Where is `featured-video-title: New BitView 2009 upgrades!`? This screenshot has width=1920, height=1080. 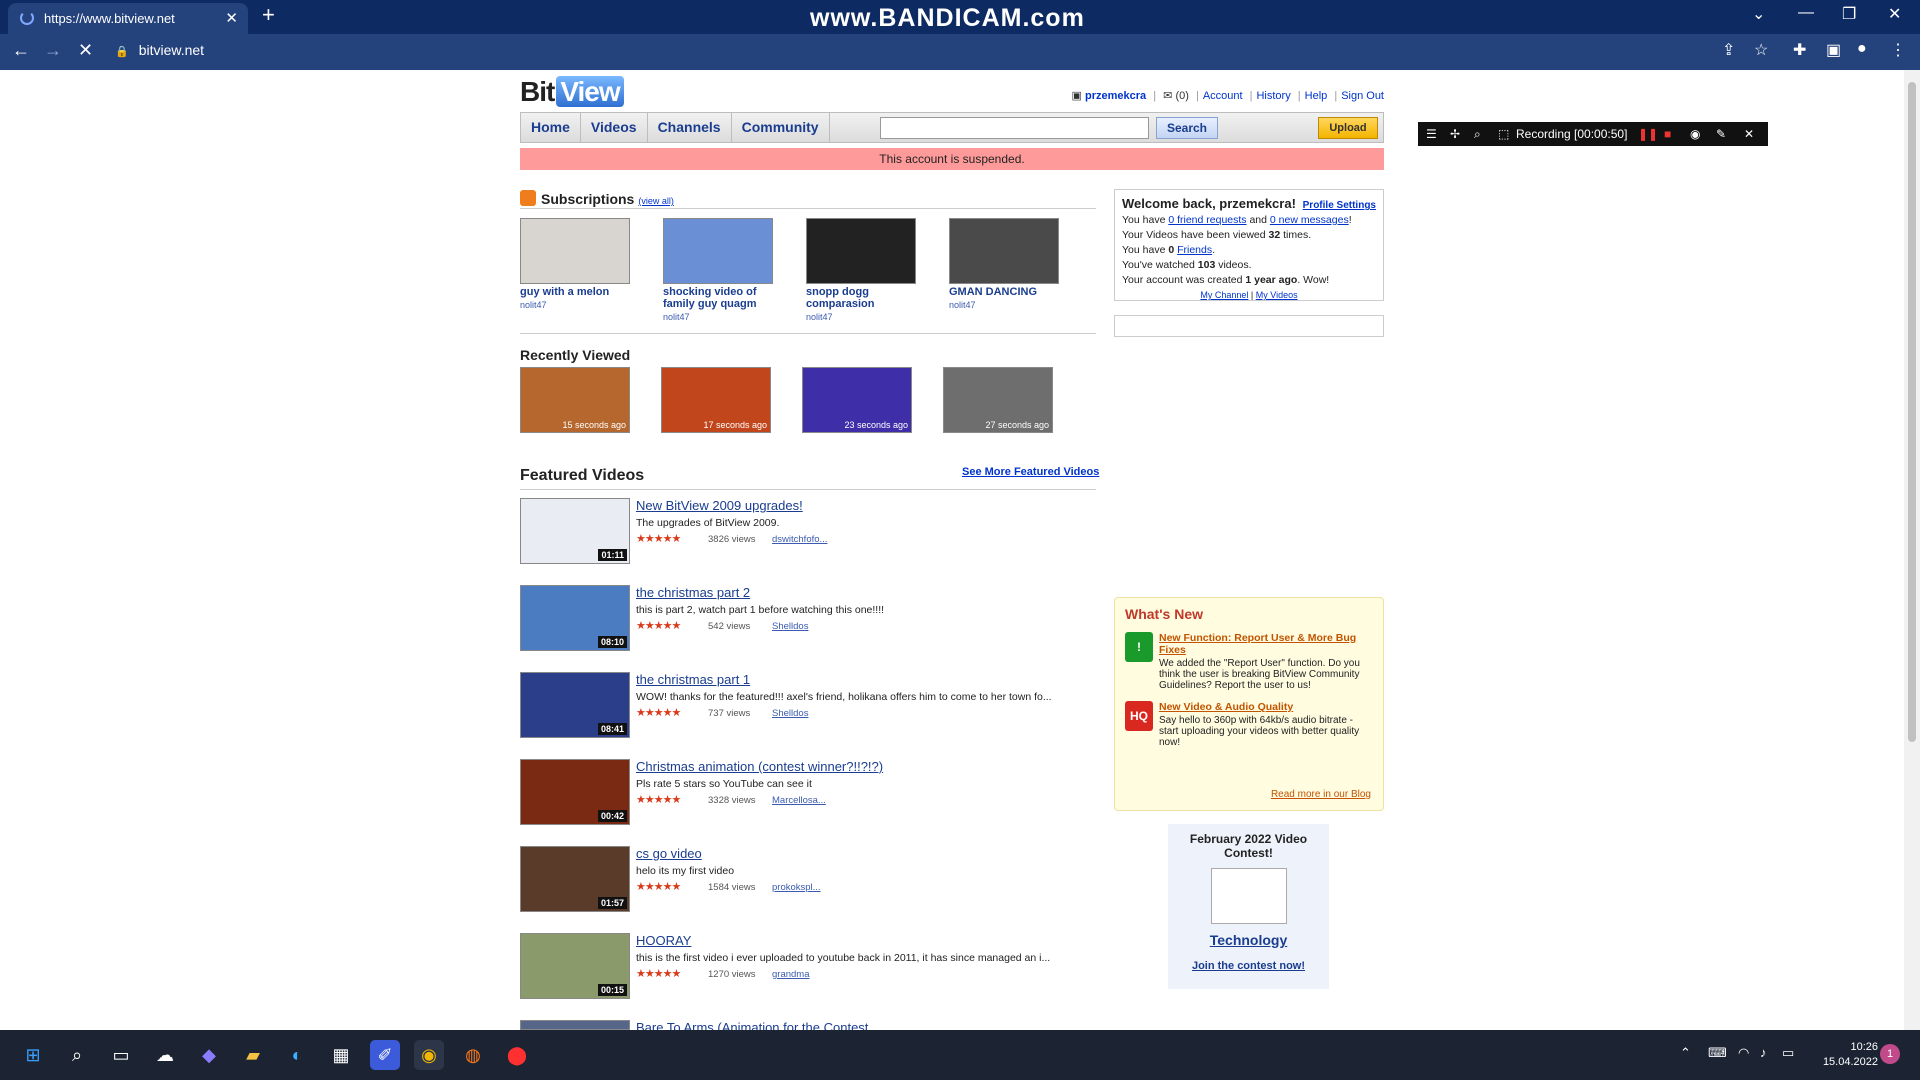
featured-video-title: New BitView 2009 upgrades! is located at coordinates (719, 505).